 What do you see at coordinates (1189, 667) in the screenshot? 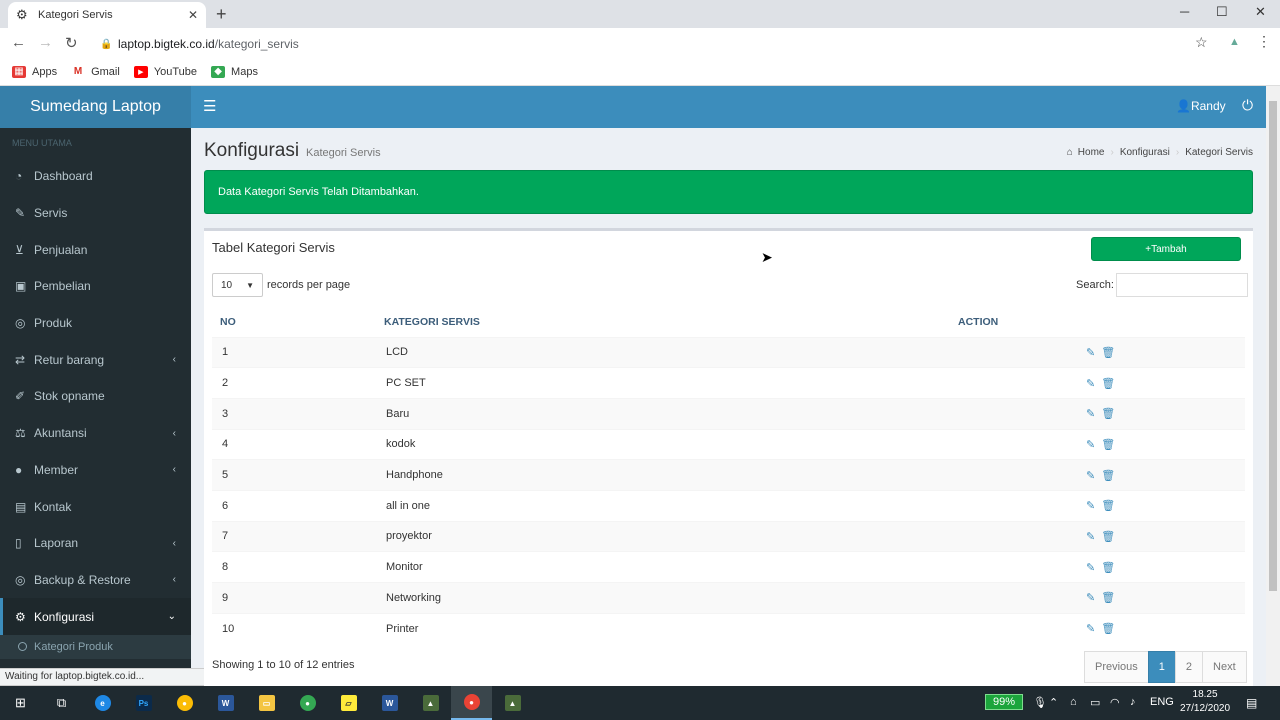
I see `pagination-page-2: 2` at bounding box center [1189, 667].